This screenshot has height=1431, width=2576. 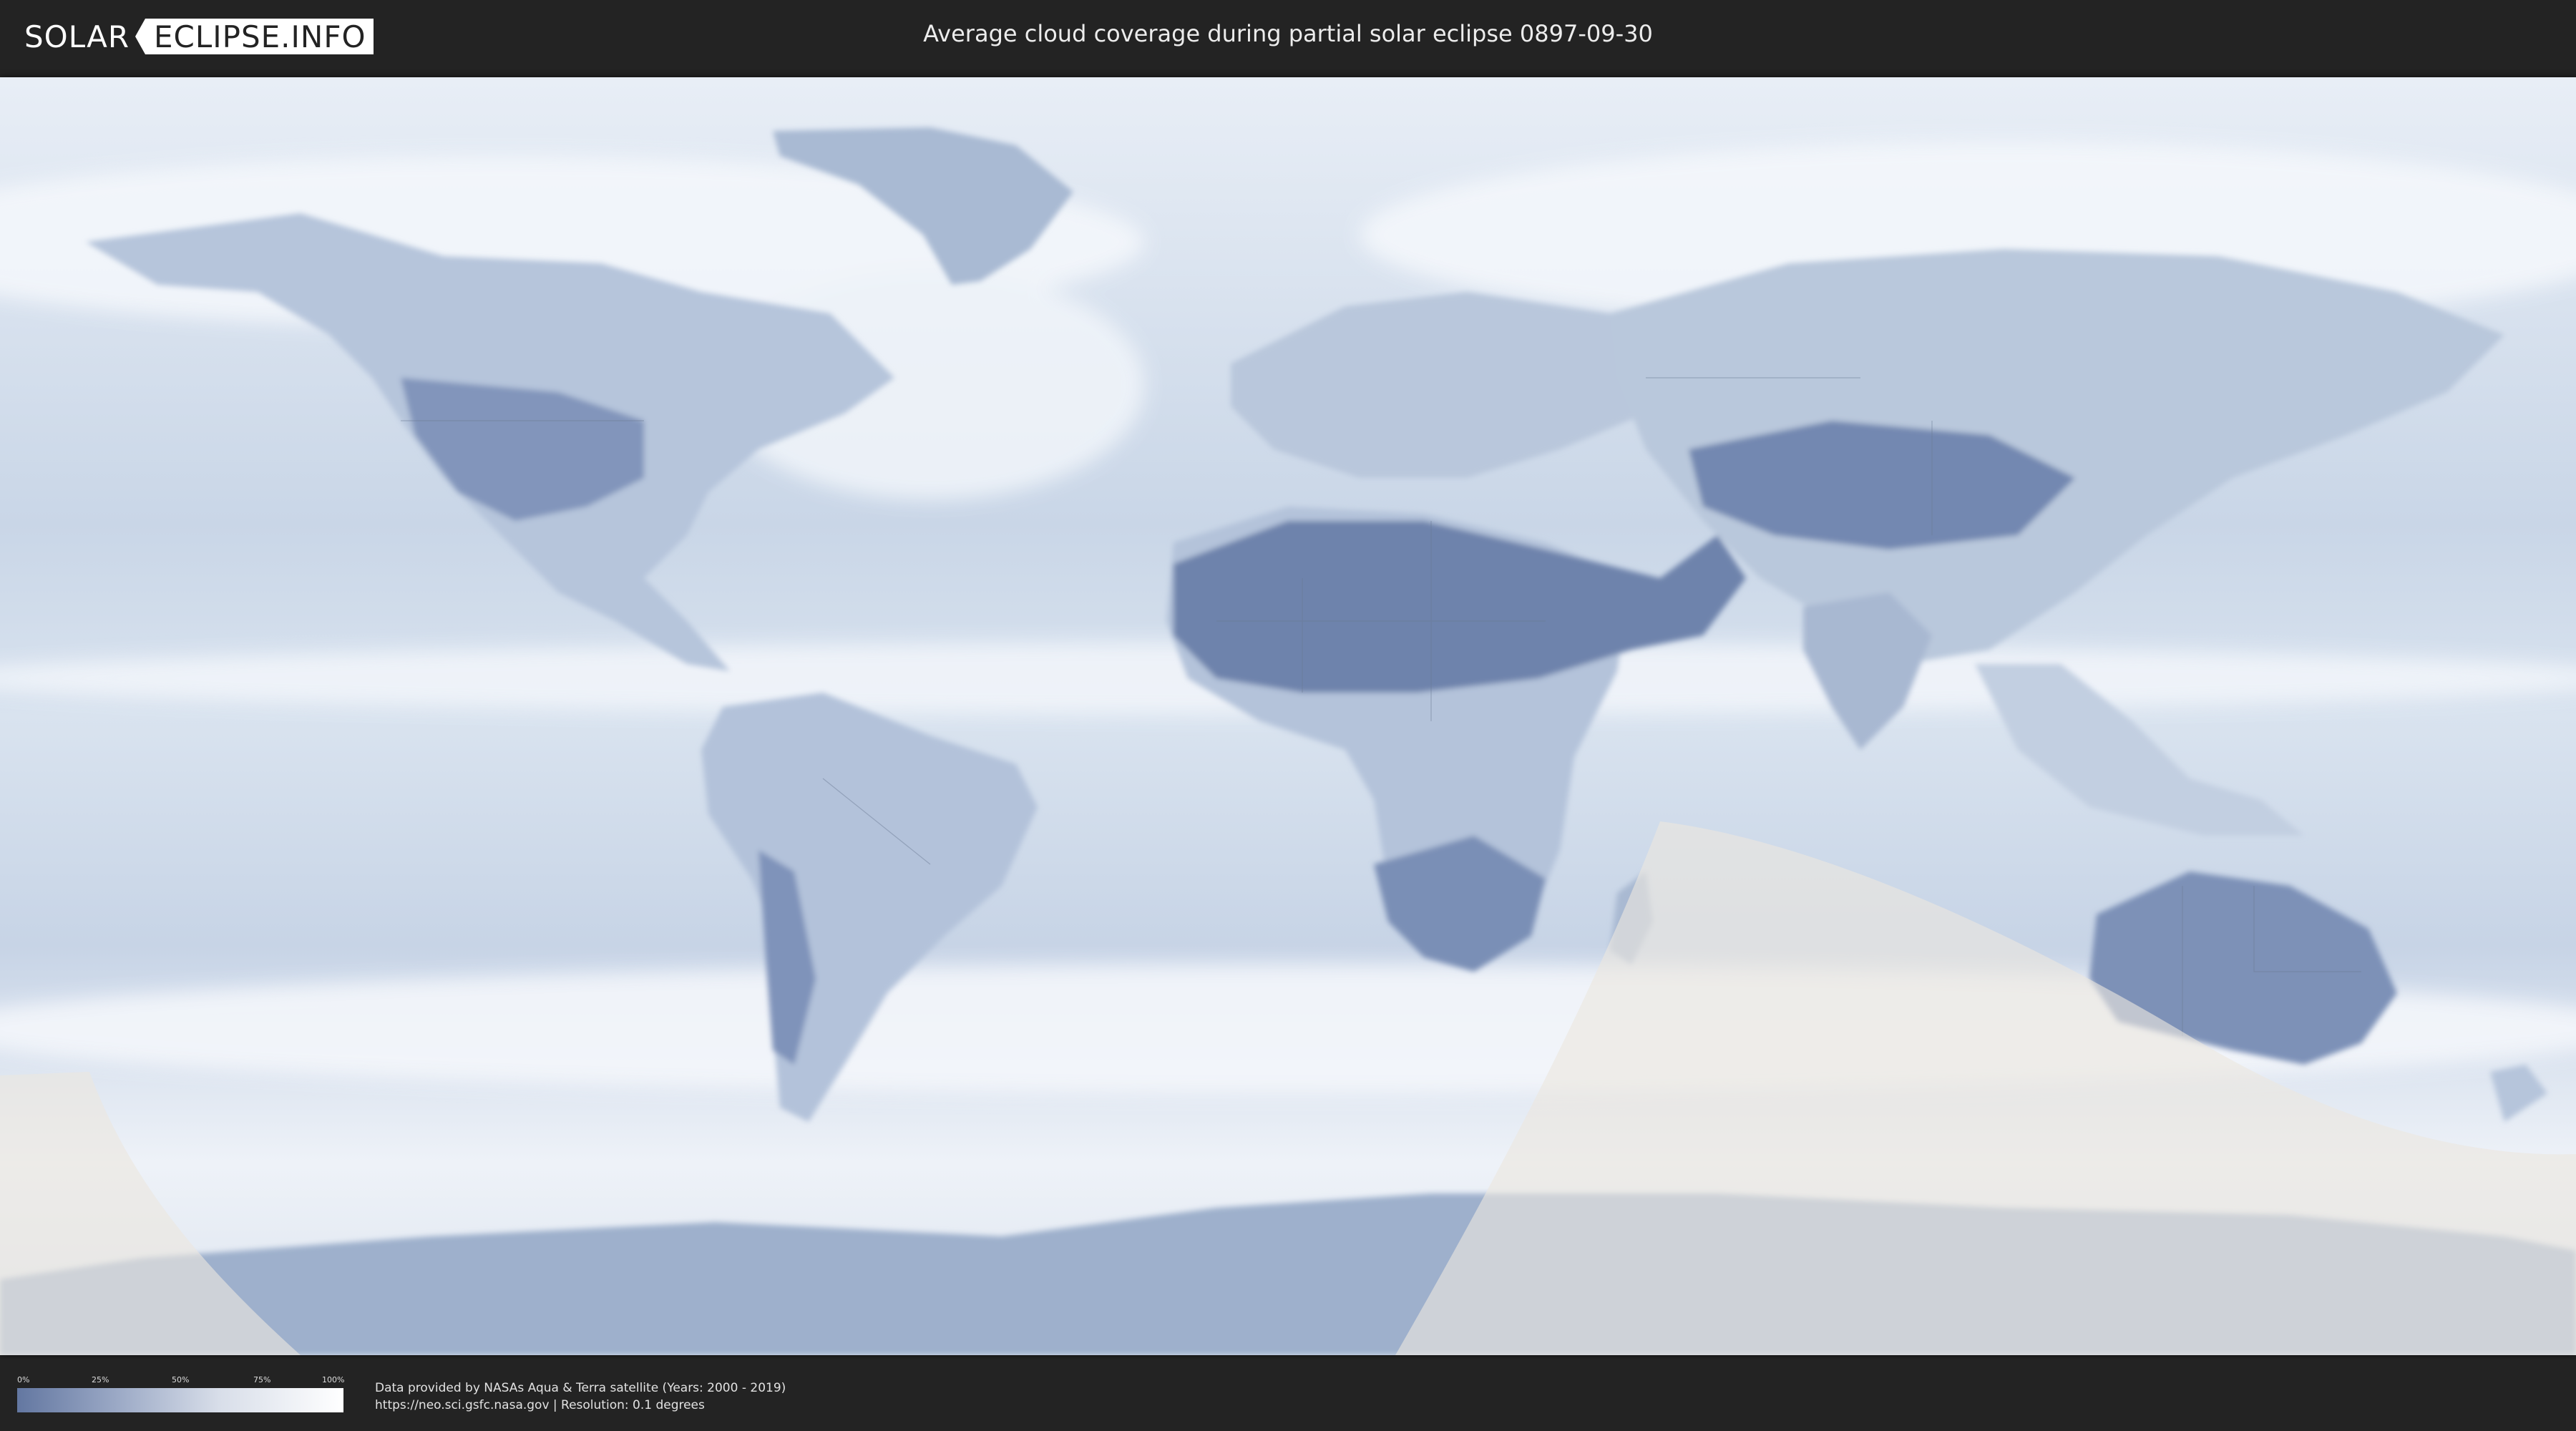 I want to click on legend-ticks: 0% 25% 50% 75% 100%, so click(x=181, y=1381).